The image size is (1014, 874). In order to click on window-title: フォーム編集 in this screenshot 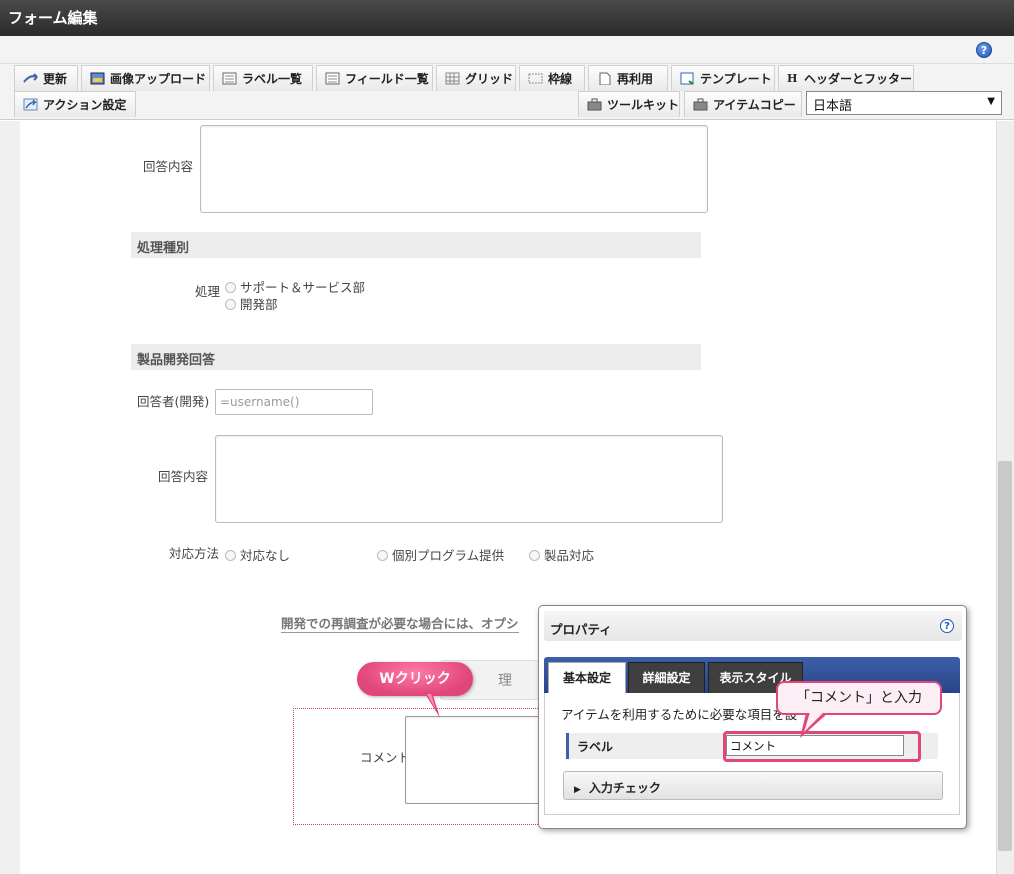, I will do `click(507, 18)`.